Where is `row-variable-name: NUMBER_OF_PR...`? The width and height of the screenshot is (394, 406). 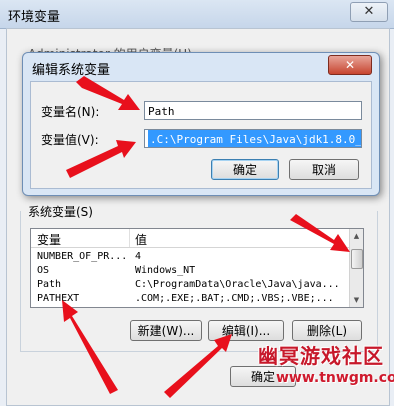
row-variable-name: NUMBER_OF_PR... is located at coordinates (82, 256).